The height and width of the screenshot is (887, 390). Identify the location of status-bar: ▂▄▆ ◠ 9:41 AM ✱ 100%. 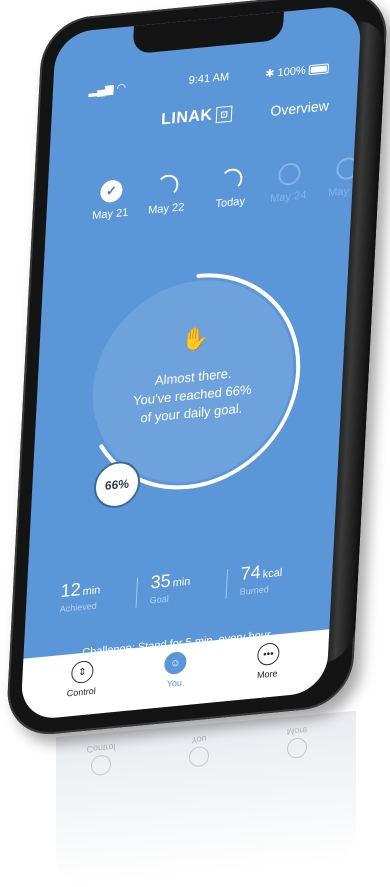
(209, 80).